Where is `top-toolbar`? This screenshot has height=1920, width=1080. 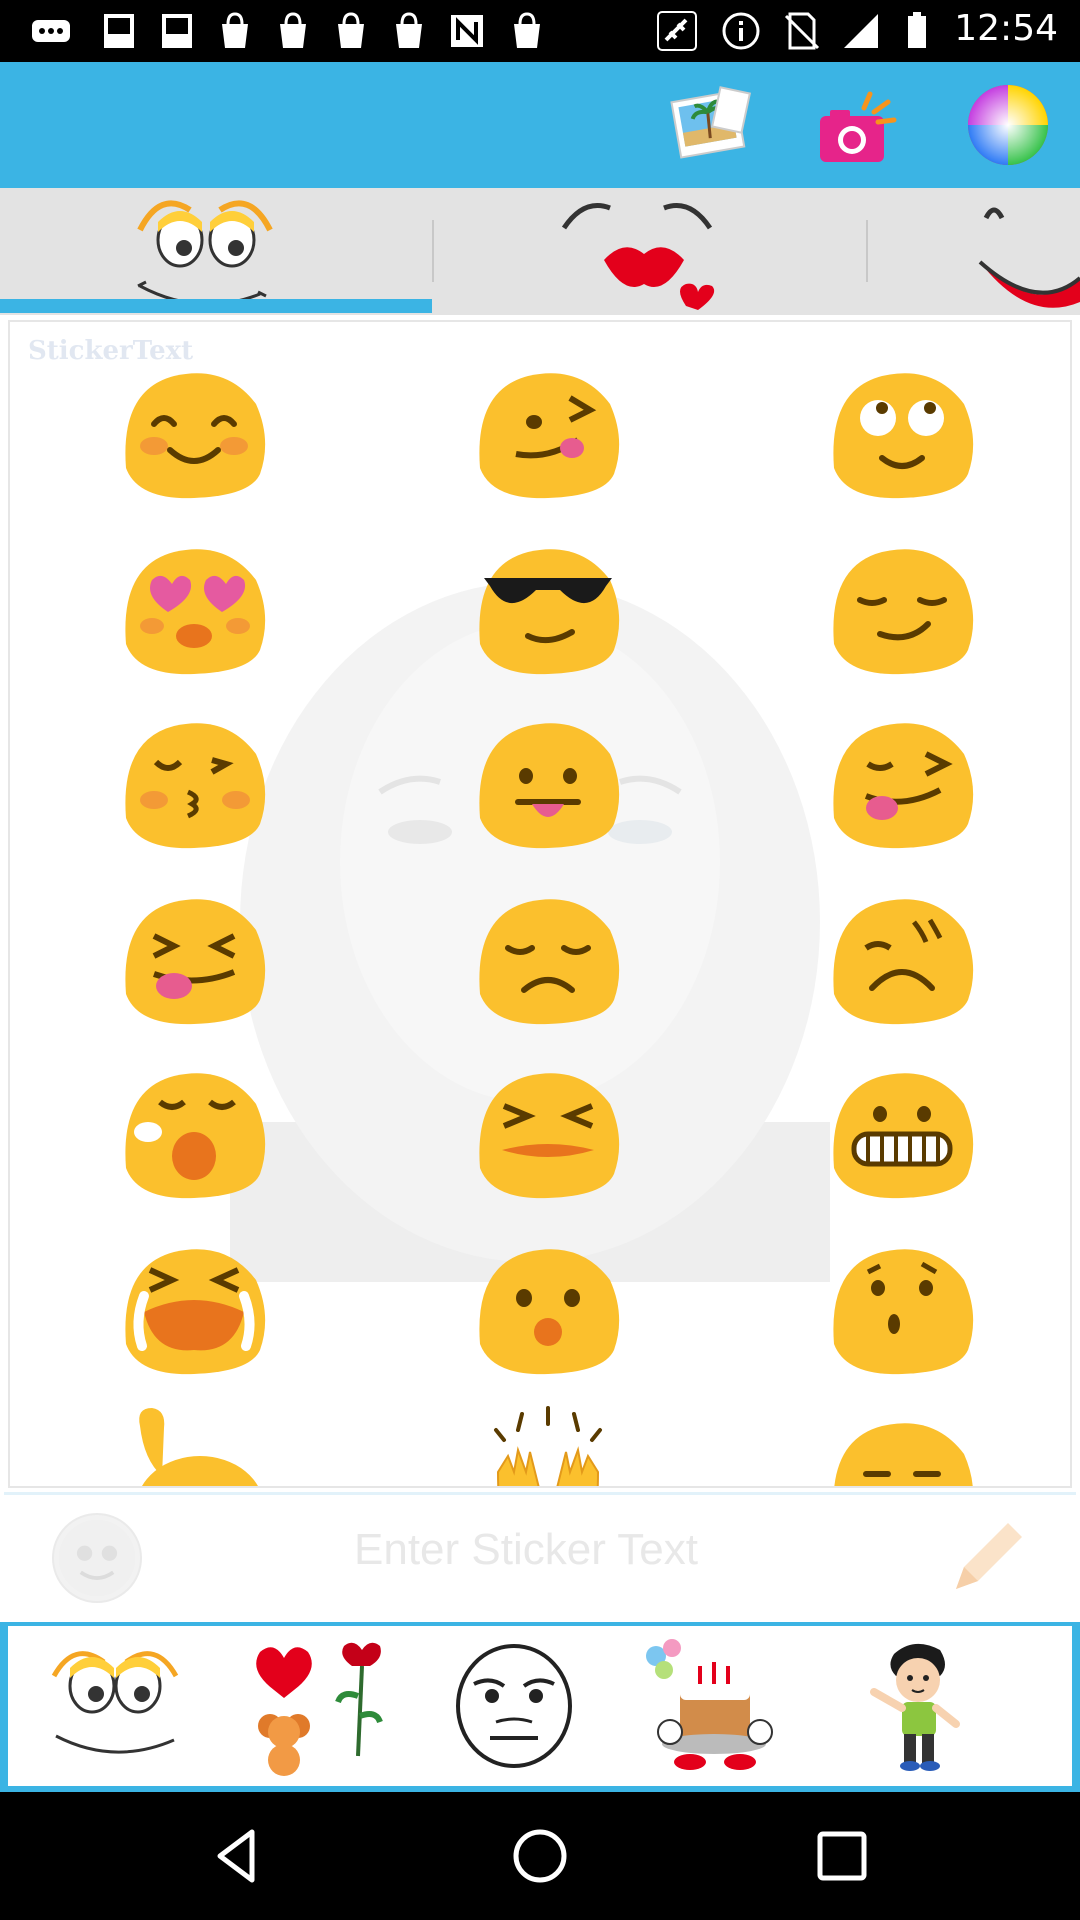 top-toolbar is located at coordinates (540, 125).